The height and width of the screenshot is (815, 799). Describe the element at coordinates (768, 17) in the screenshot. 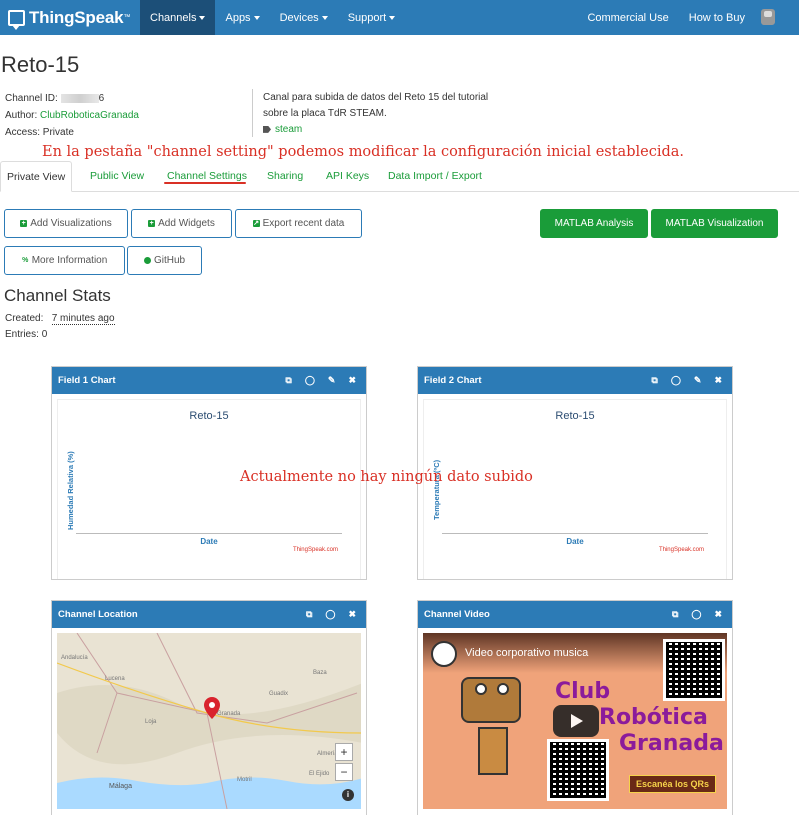

I see `user-avatar-icon` at that location.